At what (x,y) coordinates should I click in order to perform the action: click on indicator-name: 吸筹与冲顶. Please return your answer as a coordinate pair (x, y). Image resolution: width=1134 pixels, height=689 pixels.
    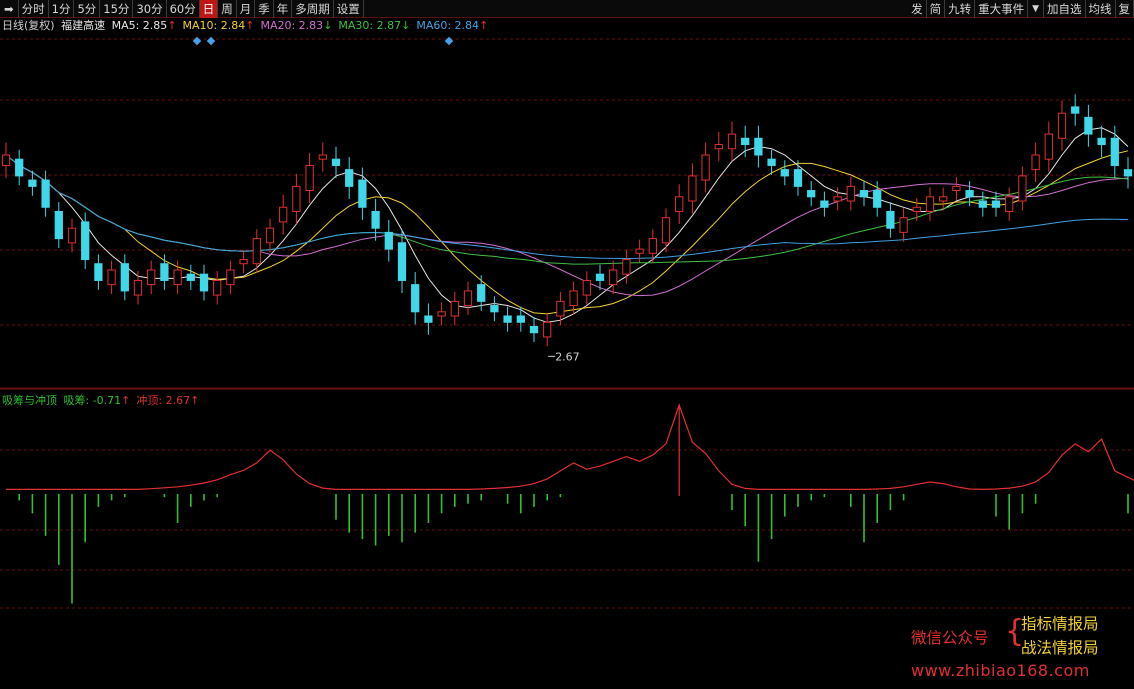
    Looking at the image, I should click on (29, 400).